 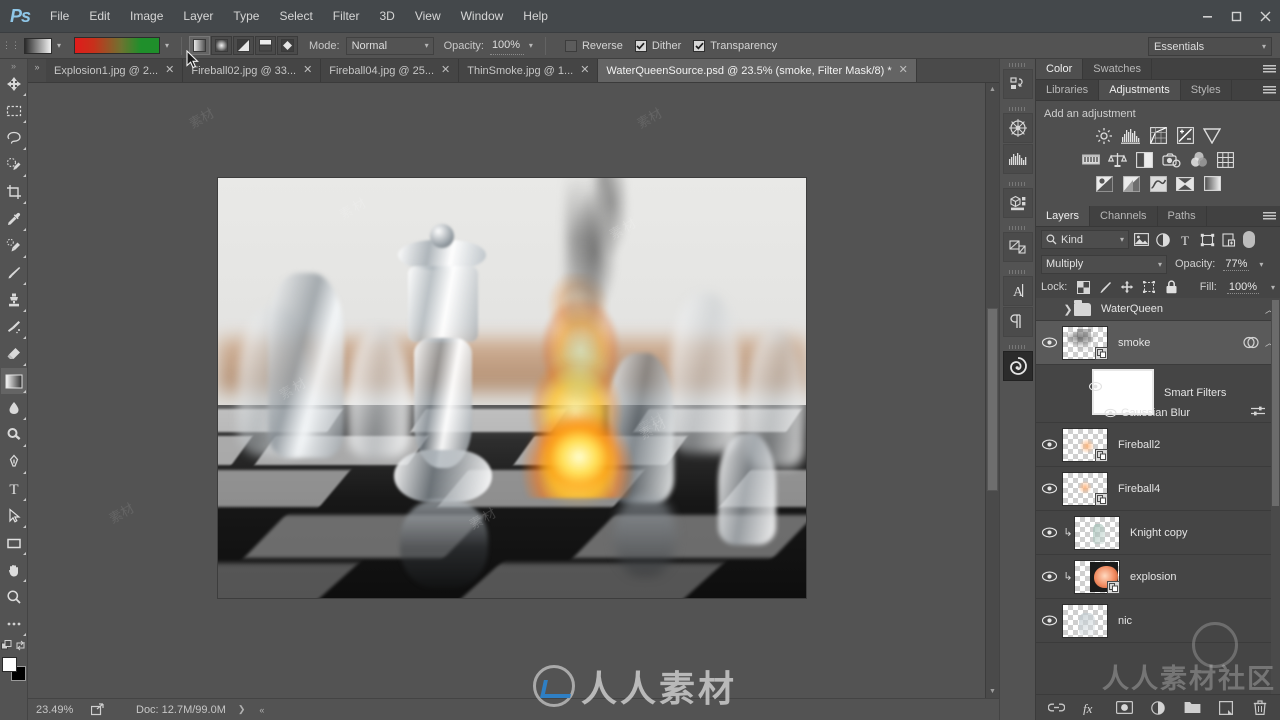 I want to click on rectangle-tool, so click(x=14, y=543).